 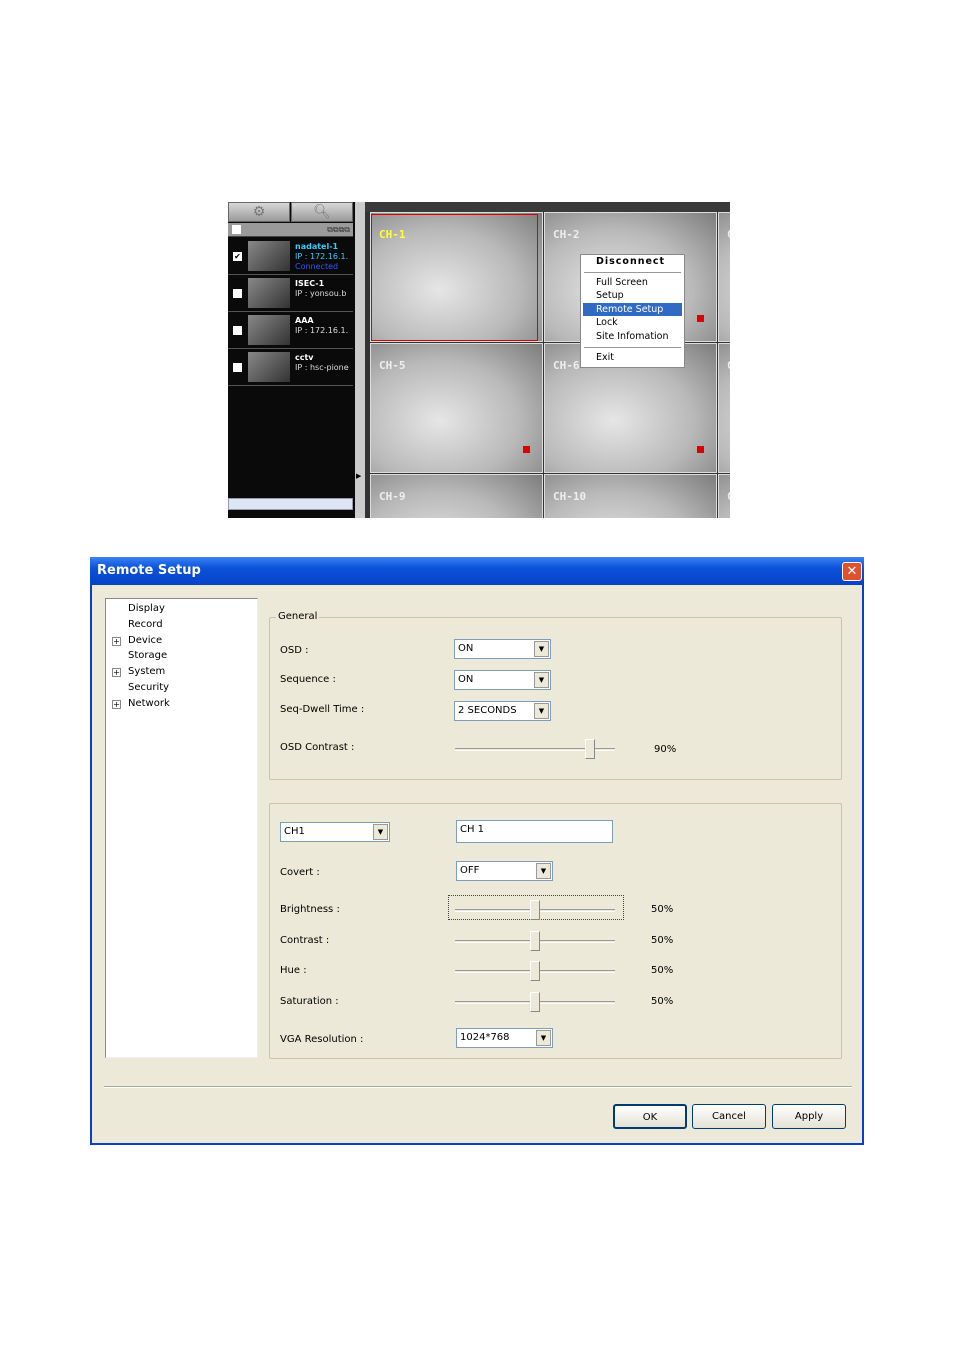 I want to click on tree-item-label: Security, so click(x=149, y=687).